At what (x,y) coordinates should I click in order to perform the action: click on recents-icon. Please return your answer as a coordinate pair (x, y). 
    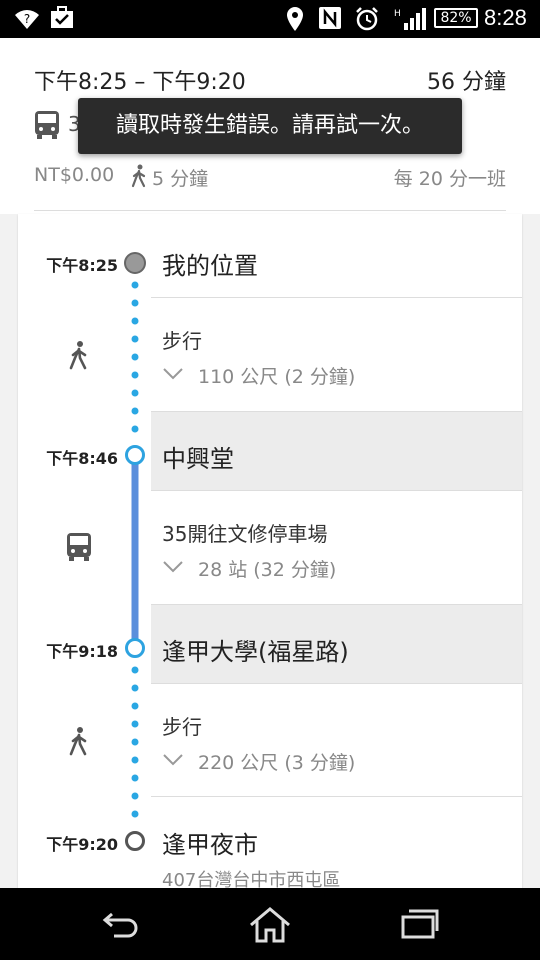
    Looking at the image, I should click on (420, 925).